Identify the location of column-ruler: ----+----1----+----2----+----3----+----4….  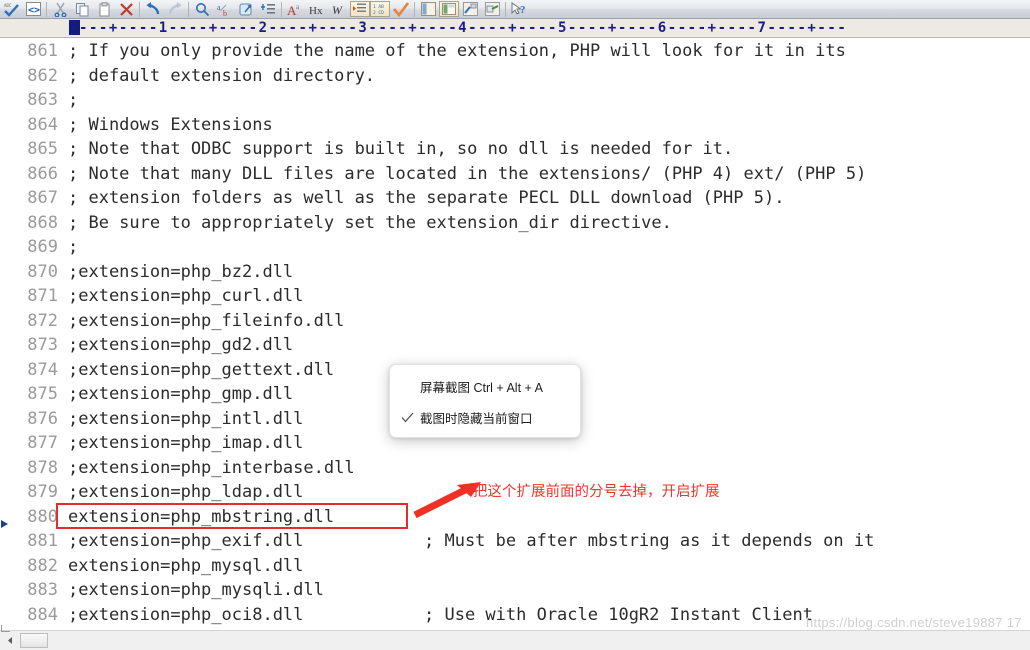
(515, 28).